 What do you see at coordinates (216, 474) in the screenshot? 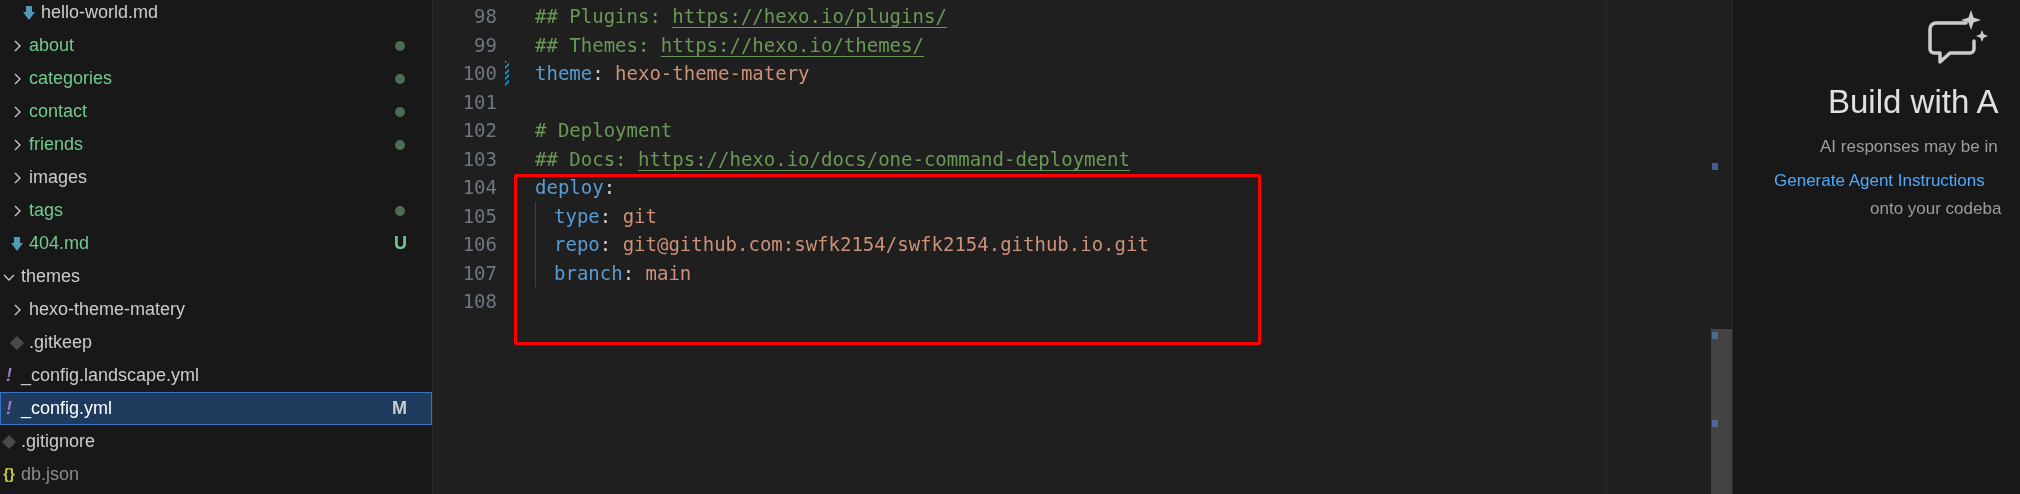
I see `tree-item: {} db.json` at bounding box center [216, 474].